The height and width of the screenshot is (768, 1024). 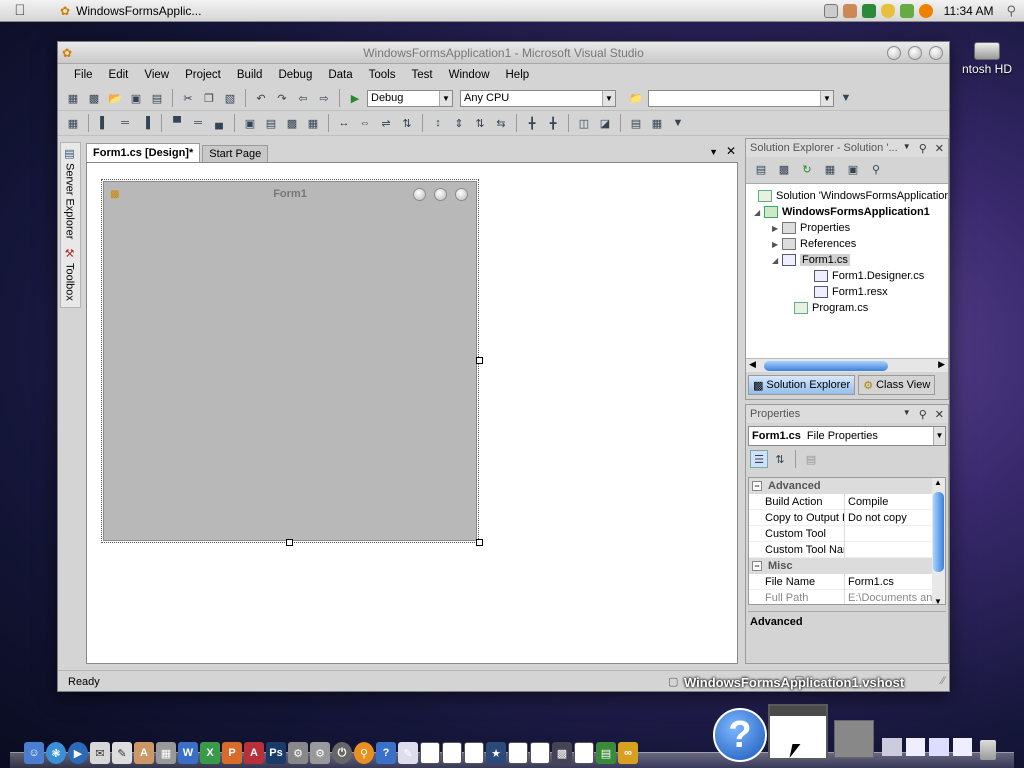 I want to click on menu-file: File, so click(x=83, y=75).